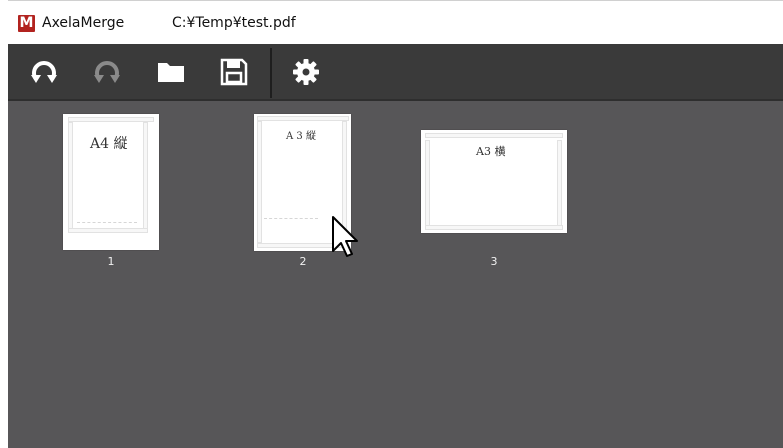 The width and height of the screenshot is (783, 448). What do you see at coordinates (348, 239) in the screenshot?
I see `mouse-cursor-icon` at bounding box center [348, 239].